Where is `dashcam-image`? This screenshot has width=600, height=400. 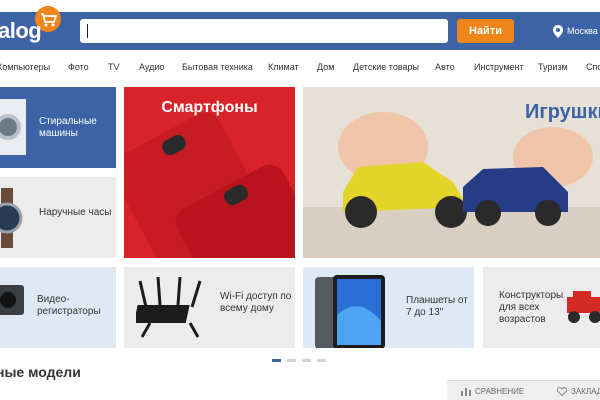 dashcam-image is located at coordinates (12, 300).